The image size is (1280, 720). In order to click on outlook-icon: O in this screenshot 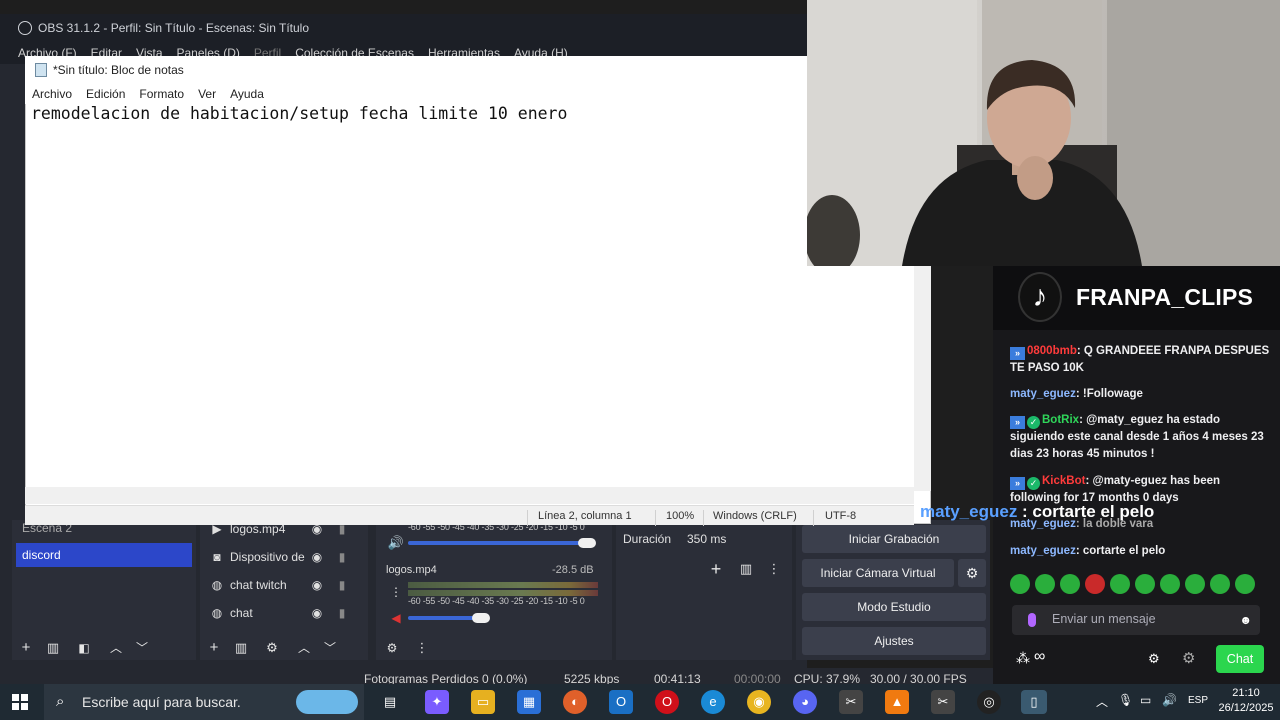, I will do `click(621, 702)`.